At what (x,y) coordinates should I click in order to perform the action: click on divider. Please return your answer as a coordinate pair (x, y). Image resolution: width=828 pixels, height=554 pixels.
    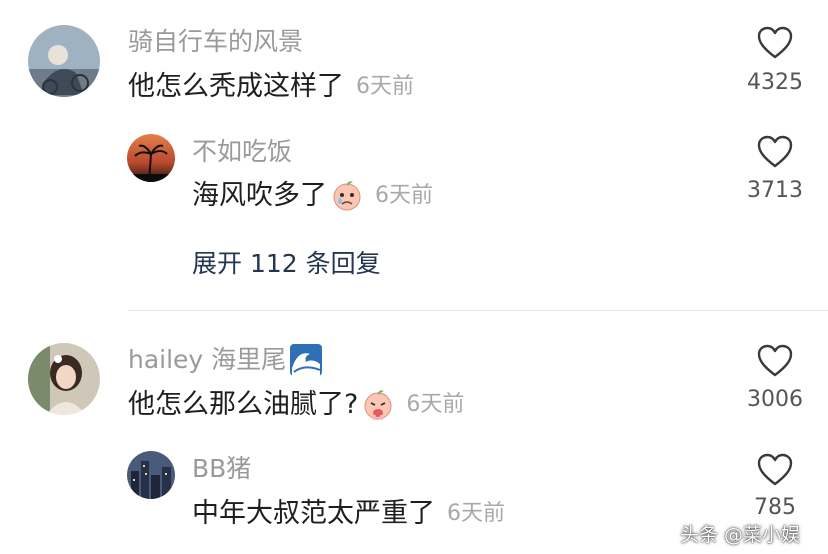
    Looking at the image, I should click on (478, 310).